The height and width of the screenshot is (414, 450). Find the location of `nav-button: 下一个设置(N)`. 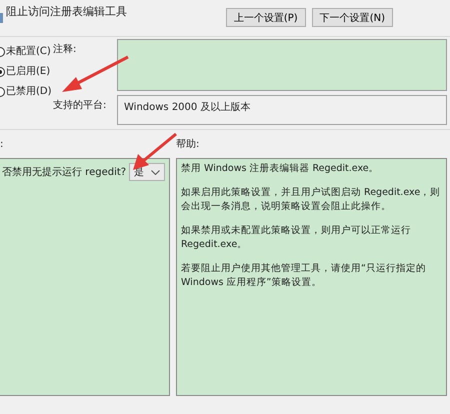

nav-button: 下一个设置(N) is located at coordinates (352, 17).